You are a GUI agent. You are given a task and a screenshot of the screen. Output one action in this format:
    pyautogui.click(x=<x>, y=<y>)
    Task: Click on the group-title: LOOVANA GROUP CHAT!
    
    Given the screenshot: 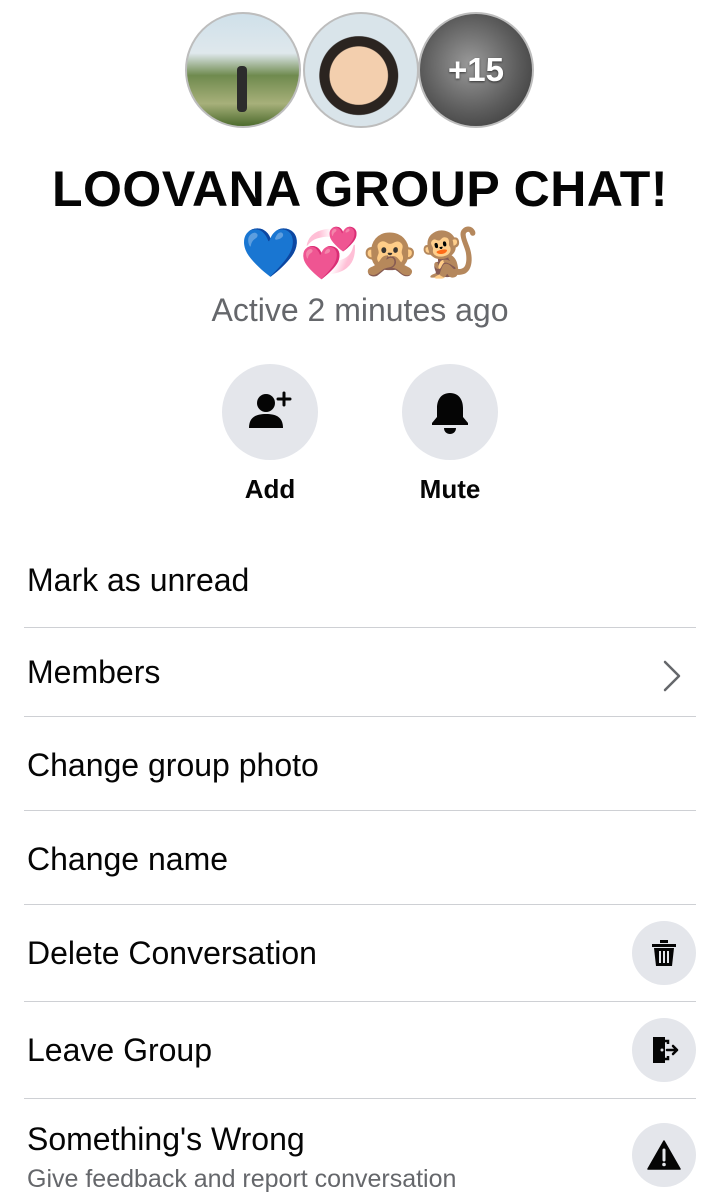 What is the action you would take?
    pyautogui.click(x=360, y=189)
    